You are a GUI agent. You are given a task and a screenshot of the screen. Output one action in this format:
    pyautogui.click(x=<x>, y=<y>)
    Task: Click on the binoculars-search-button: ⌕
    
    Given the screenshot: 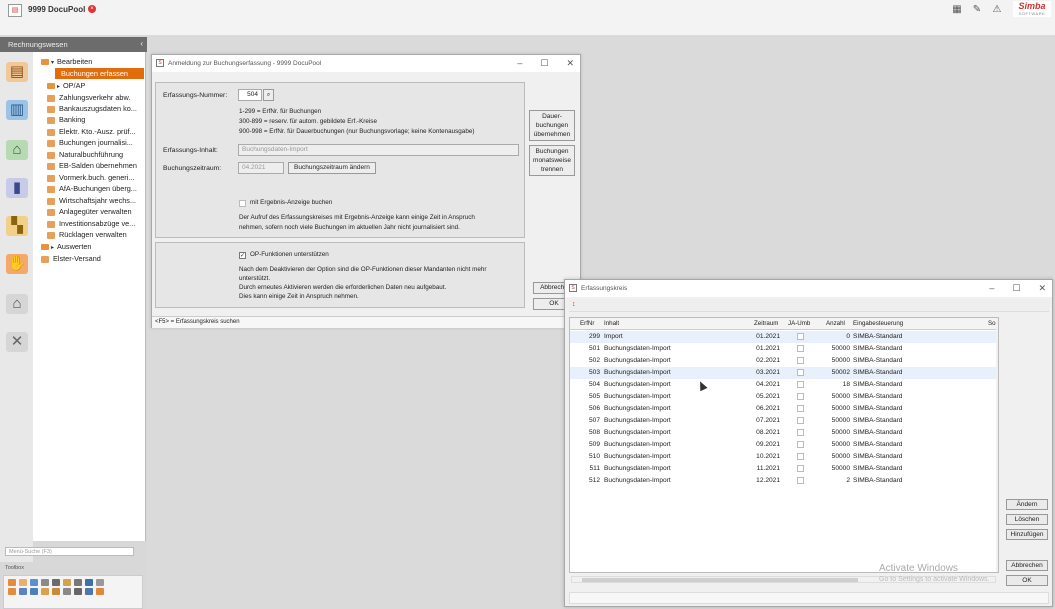 What is the action you would take?
    pyautogui.click(x=268, y=95)
    